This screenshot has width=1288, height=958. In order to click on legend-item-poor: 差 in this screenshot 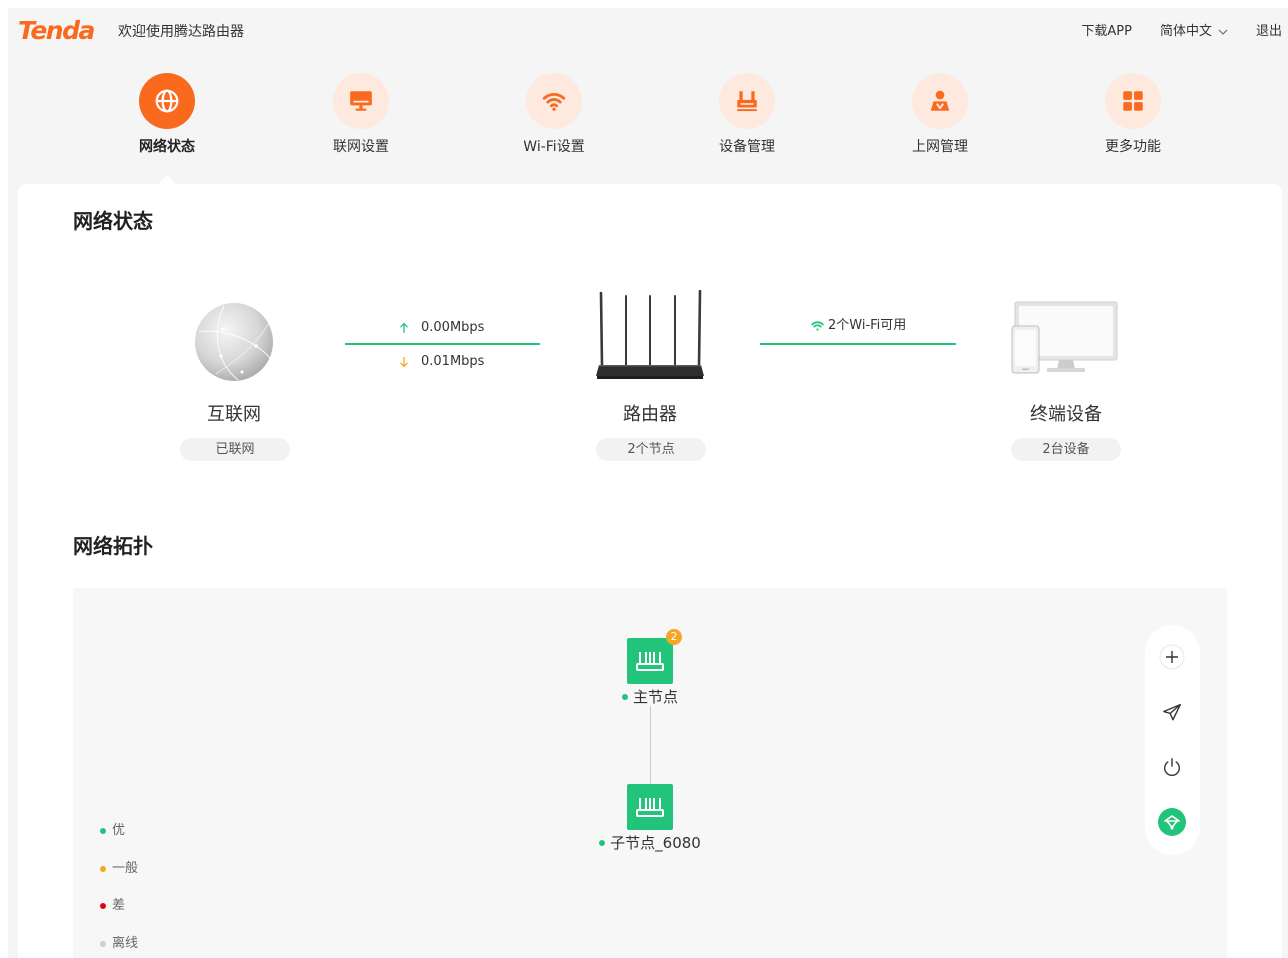, I will do `click(112, 906)`.